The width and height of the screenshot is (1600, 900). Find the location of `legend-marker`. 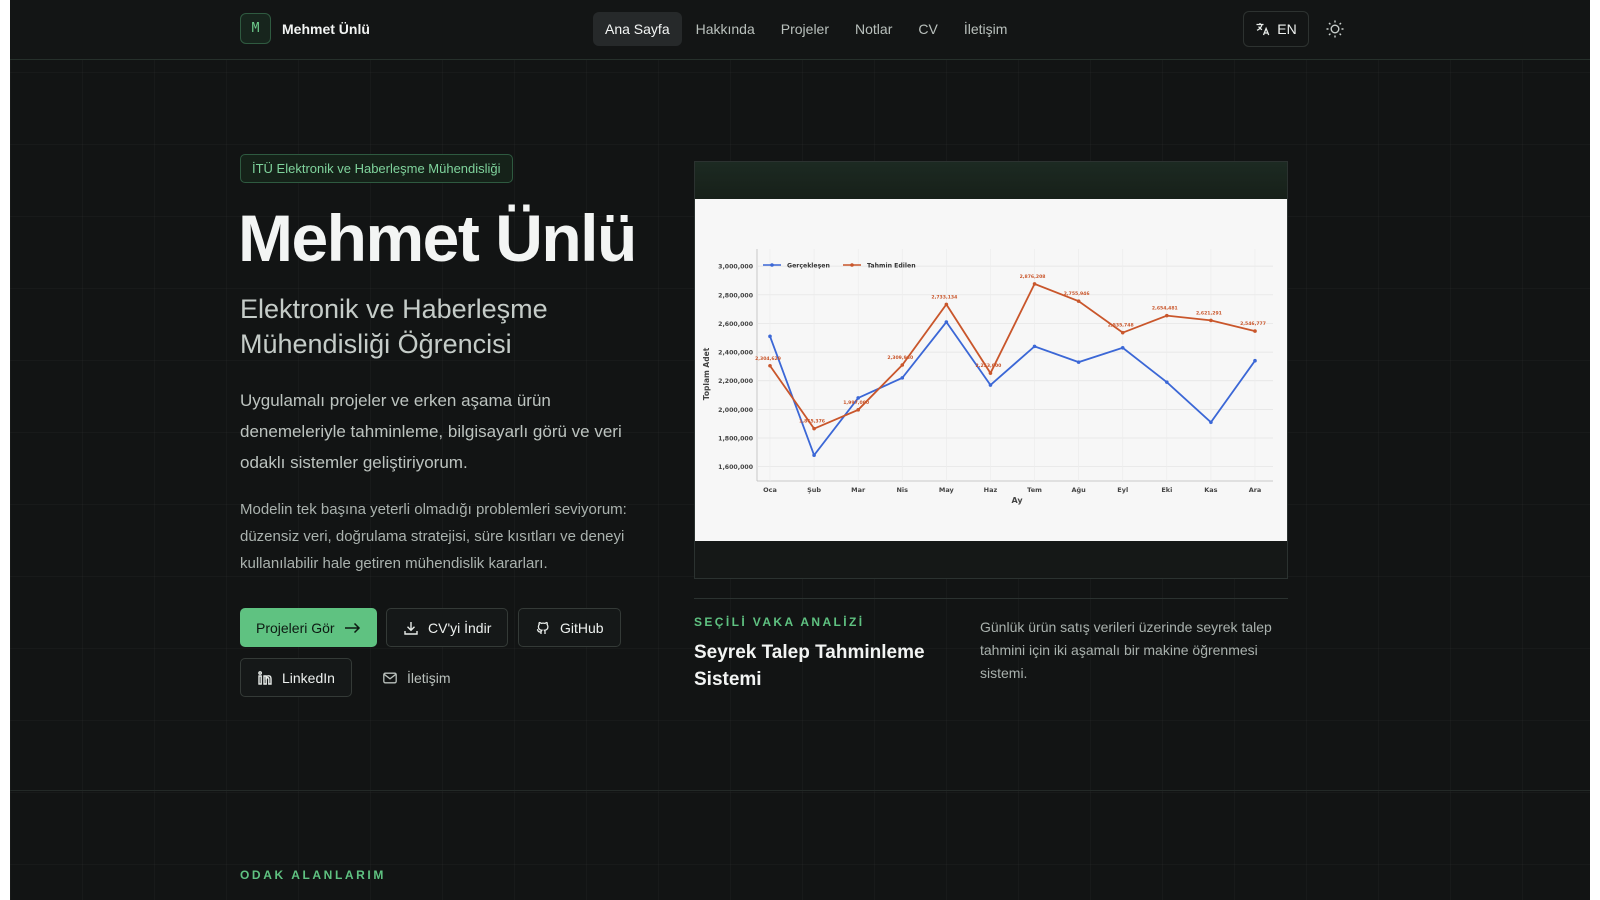

legend-marker is located at coordinates (852, 265).